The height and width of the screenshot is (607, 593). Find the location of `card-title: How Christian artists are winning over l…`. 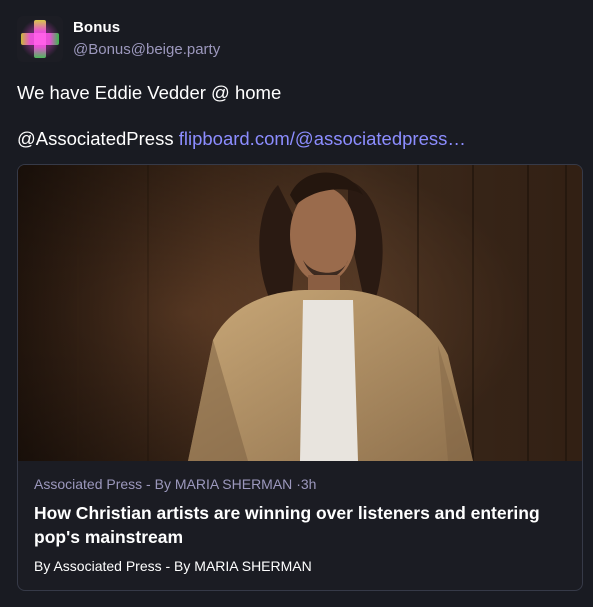

card-title: How Christian artists are winning over l… is located at coordinates (302, 525).